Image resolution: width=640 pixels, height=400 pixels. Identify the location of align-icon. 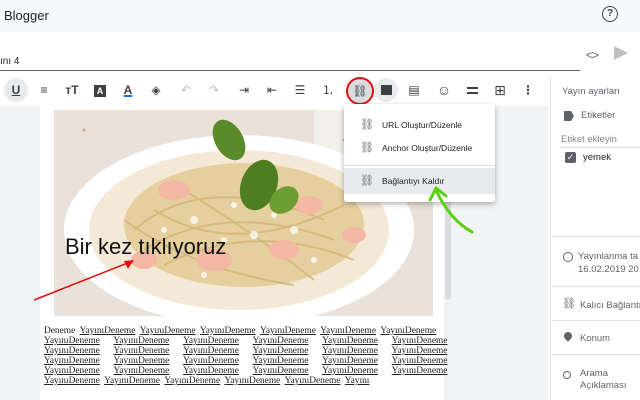
(472, 90).